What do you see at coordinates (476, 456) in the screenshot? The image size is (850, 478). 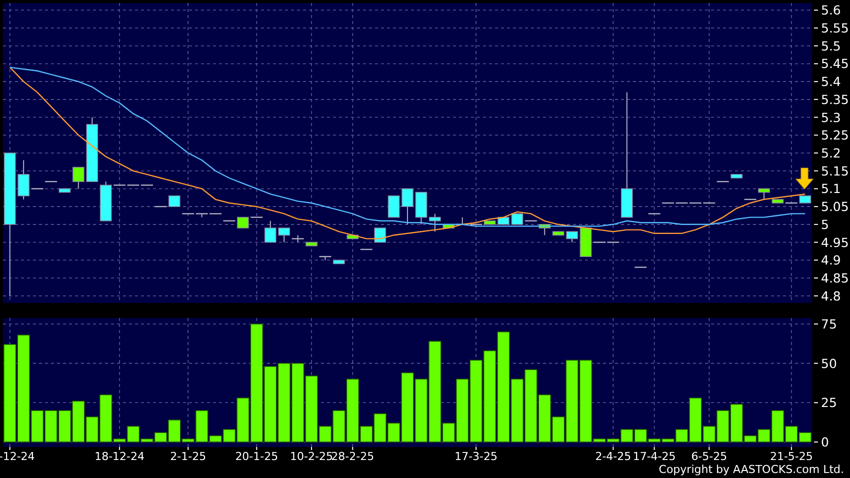 I see `axis-label: 17-3-25` at bounding box center [476, 456].